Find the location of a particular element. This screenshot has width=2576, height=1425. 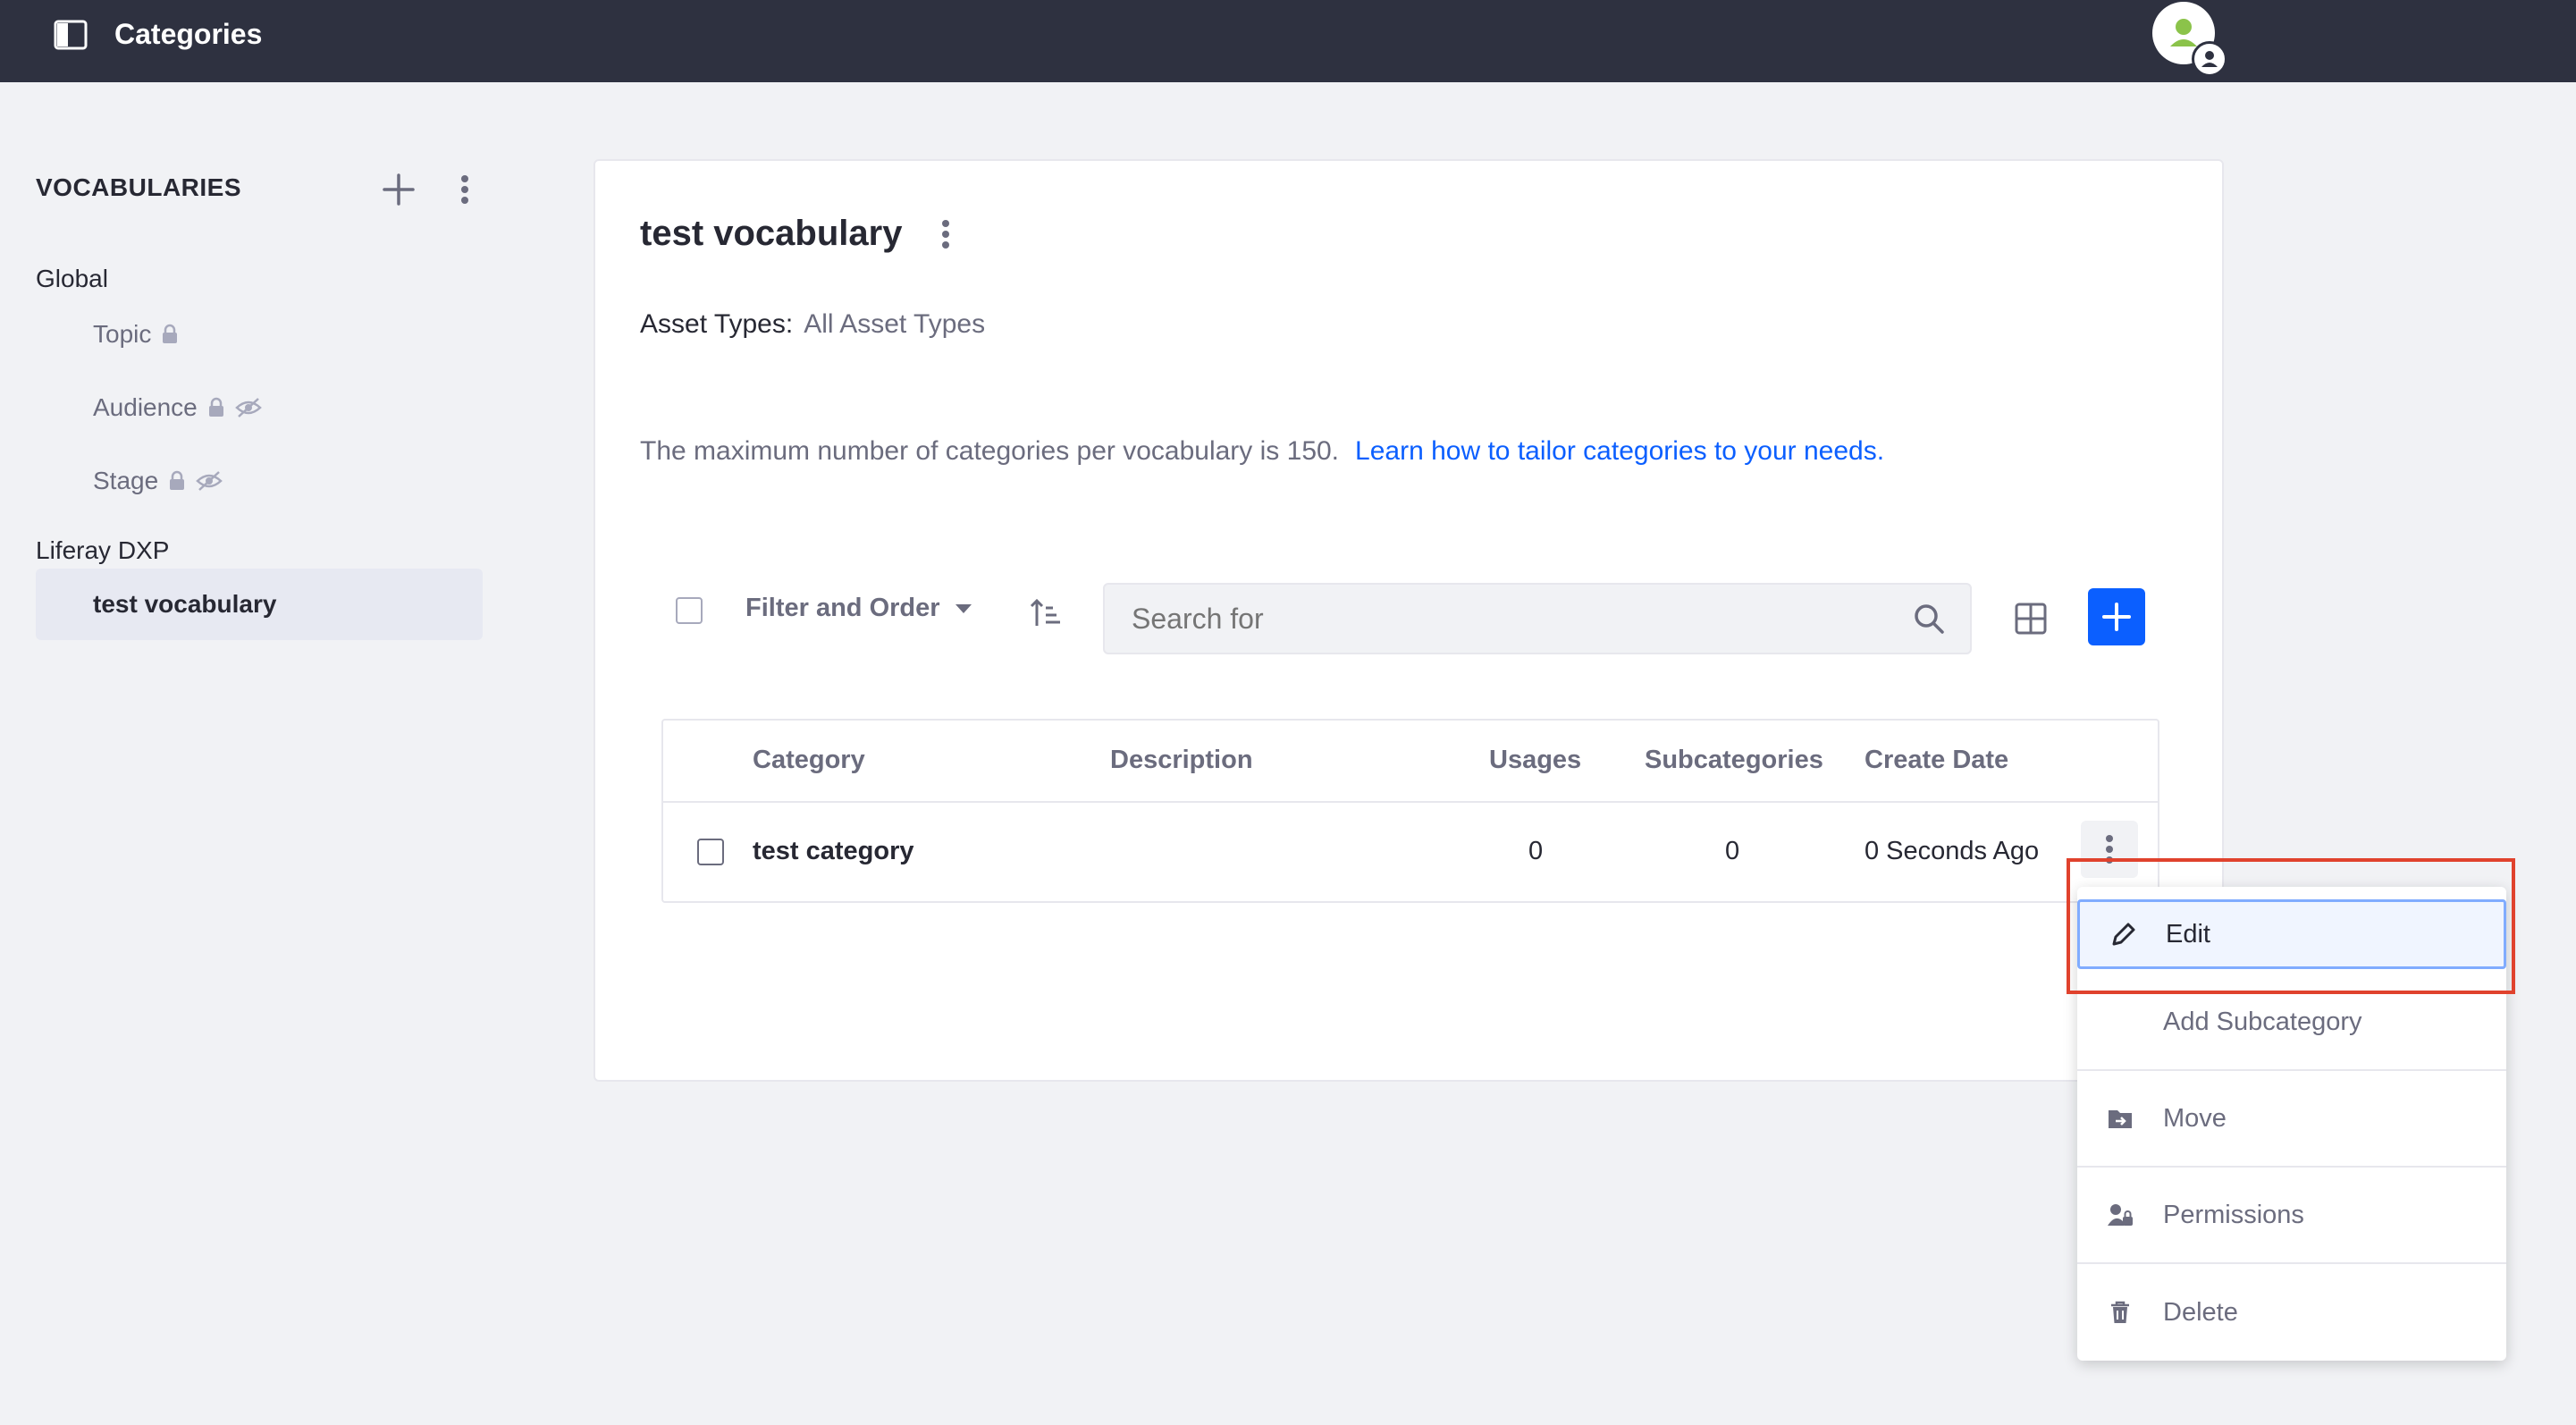

sort-button is located at coordinates (1046, 613).